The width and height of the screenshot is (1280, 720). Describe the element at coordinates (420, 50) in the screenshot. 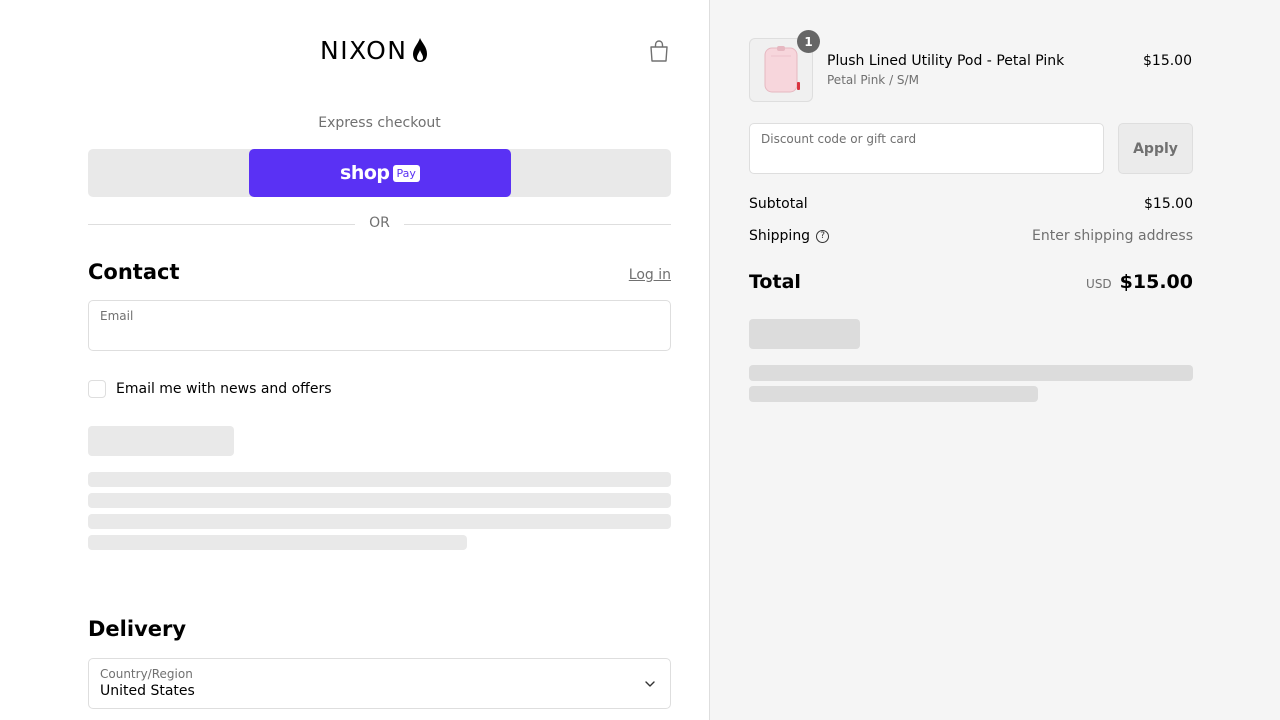

I see `flame-logo-icon` at that location.